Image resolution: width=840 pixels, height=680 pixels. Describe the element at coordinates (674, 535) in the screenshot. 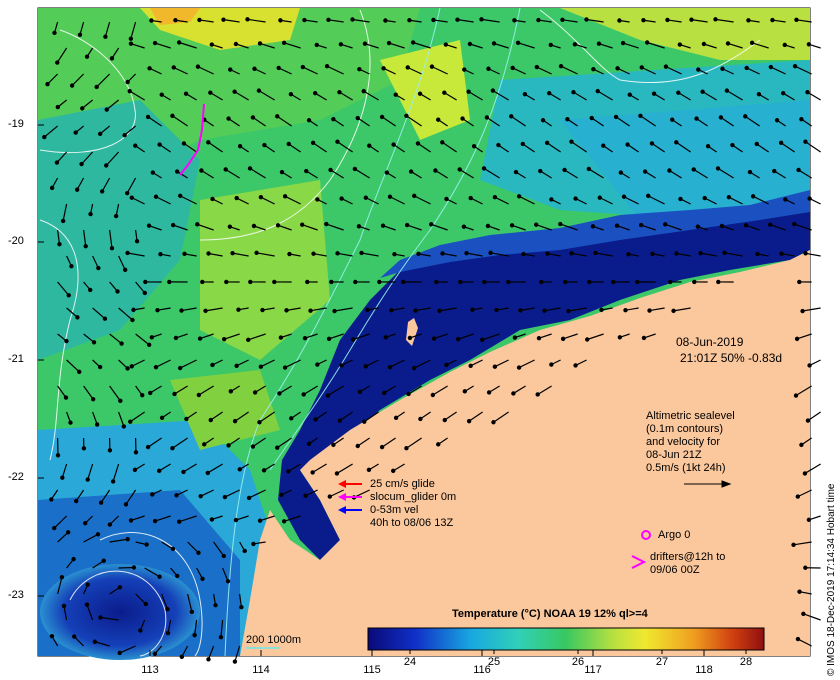

I see `argo-label: Argo 0` at that location.